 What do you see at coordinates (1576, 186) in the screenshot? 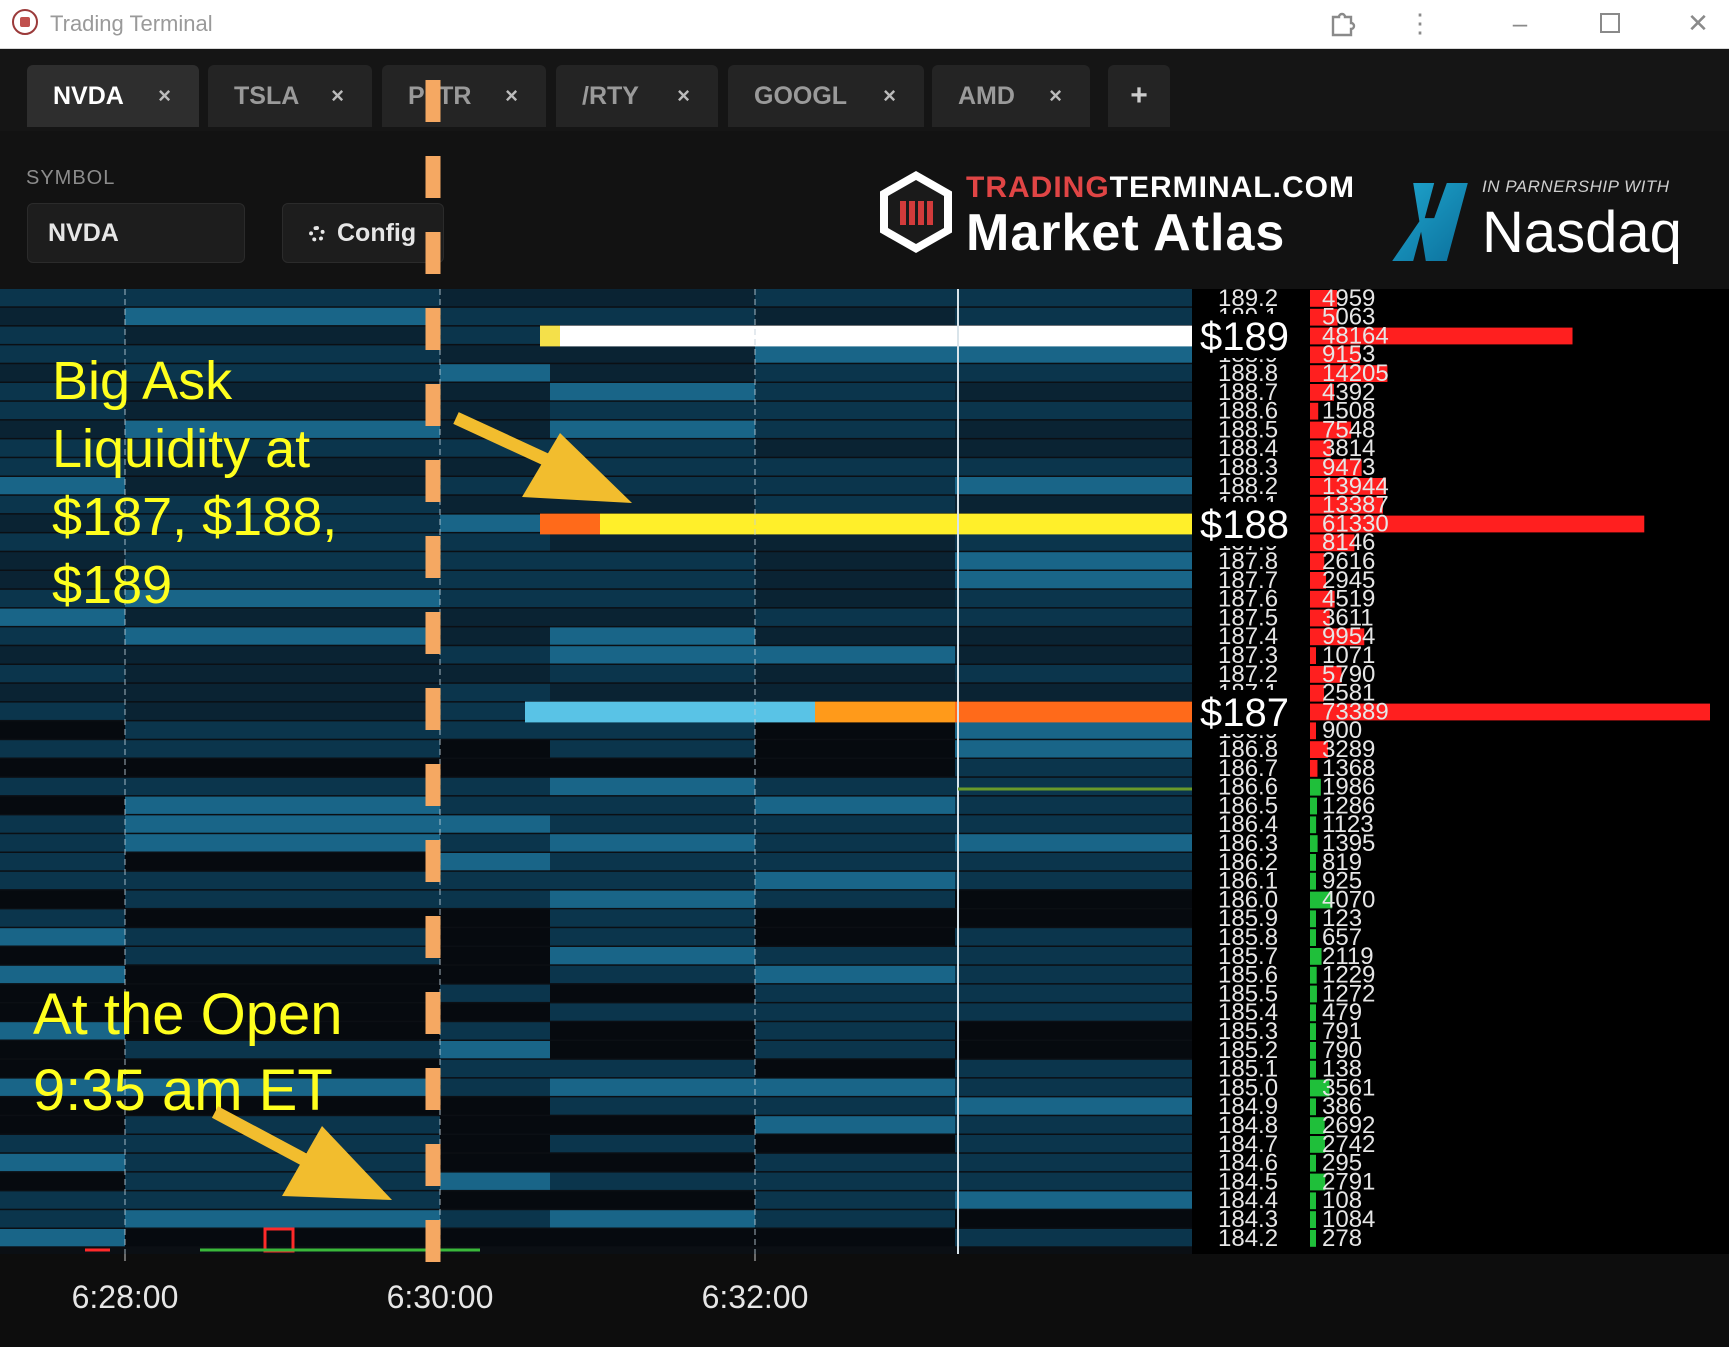
I see `partner-caption: IN PARNERSHIP WITH` at bounding box center [1576, 186].